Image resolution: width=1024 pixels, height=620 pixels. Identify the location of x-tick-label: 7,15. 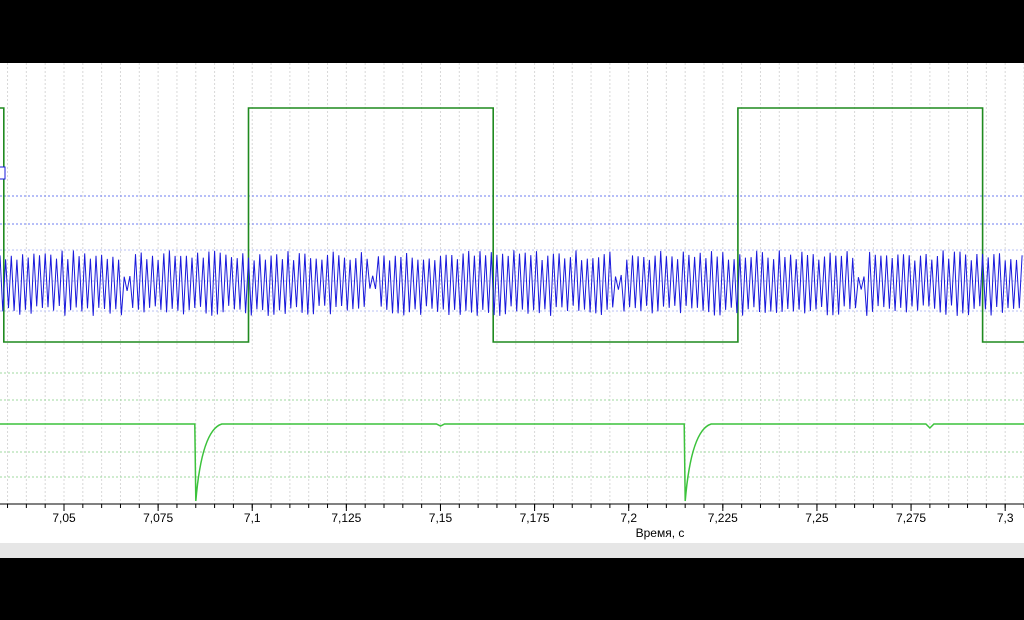
(441, 518).